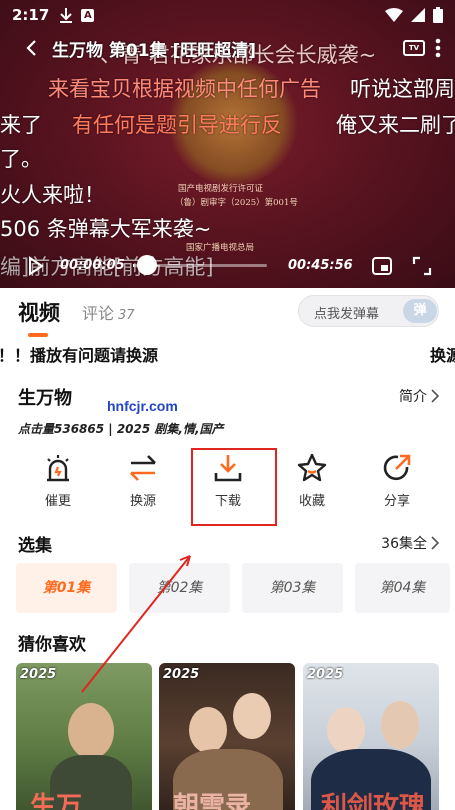 The height and width of the screenshot is (810, 455). What do you see at coordinates (21, 125) in the screenshot?
I see `danmaku-item: 来了` at bounding box center [21, 125].